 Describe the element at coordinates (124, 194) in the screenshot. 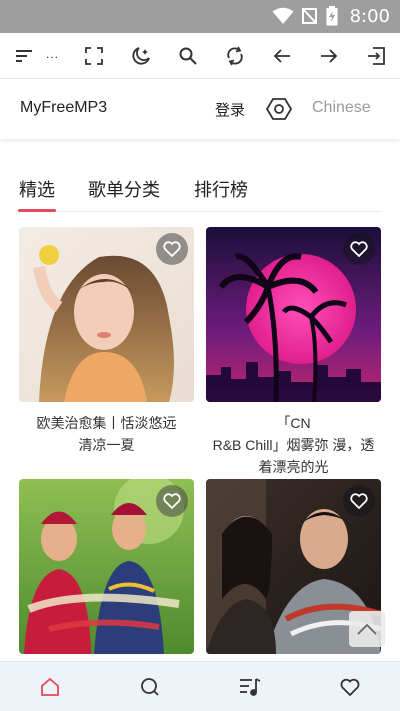

I see `tab-playlist-categories: 歌单分类` at that location.